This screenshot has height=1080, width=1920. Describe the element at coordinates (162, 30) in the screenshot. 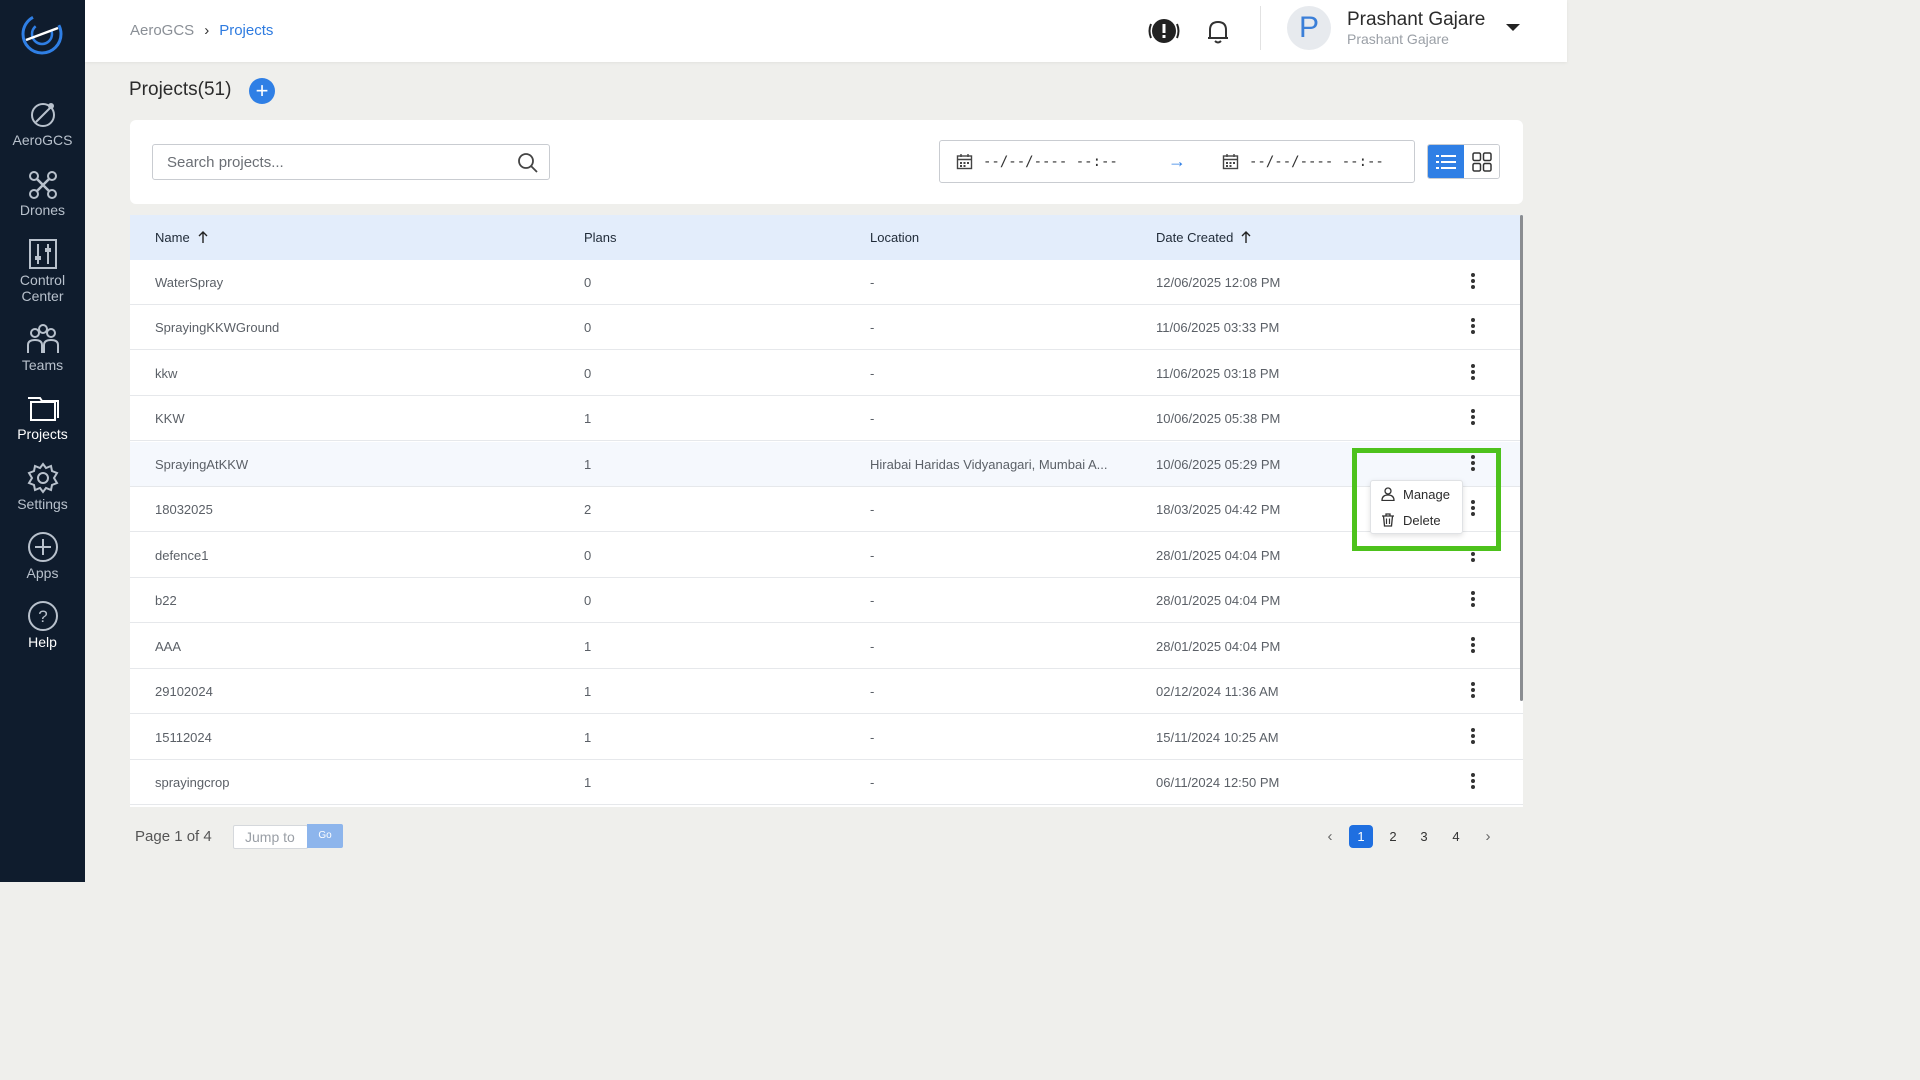

I see `breadcrumb-root: AeroGCS` at that location.